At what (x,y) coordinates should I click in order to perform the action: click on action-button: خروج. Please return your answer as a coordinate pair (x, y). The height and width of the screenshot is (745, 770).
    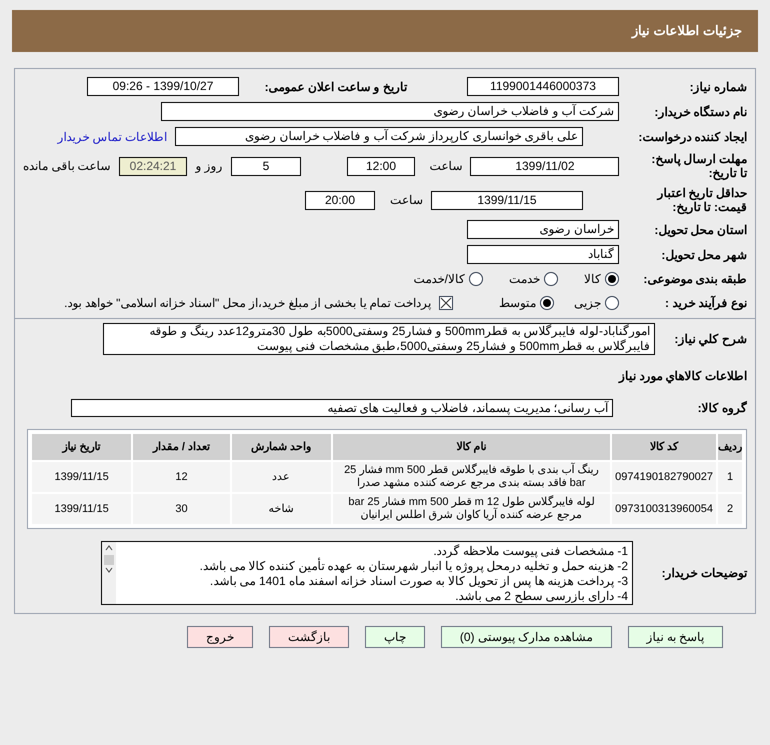
    Looking at the image, I should click on (219, 637).